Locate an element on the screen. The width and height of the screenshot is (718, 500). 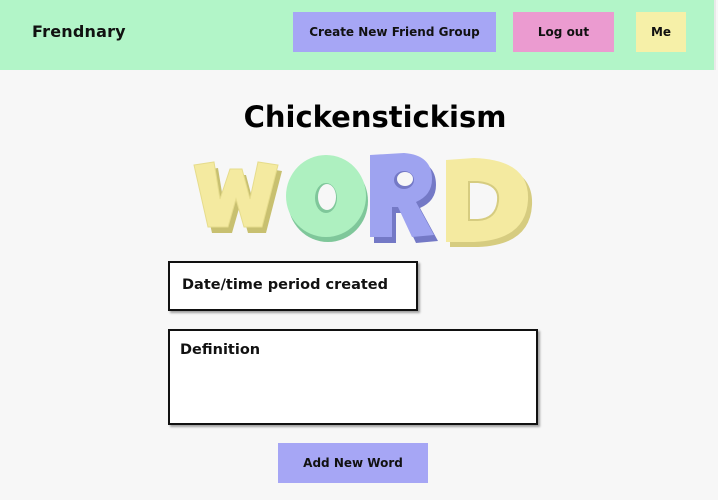
word-art-image is located at coordinates (361, 200).